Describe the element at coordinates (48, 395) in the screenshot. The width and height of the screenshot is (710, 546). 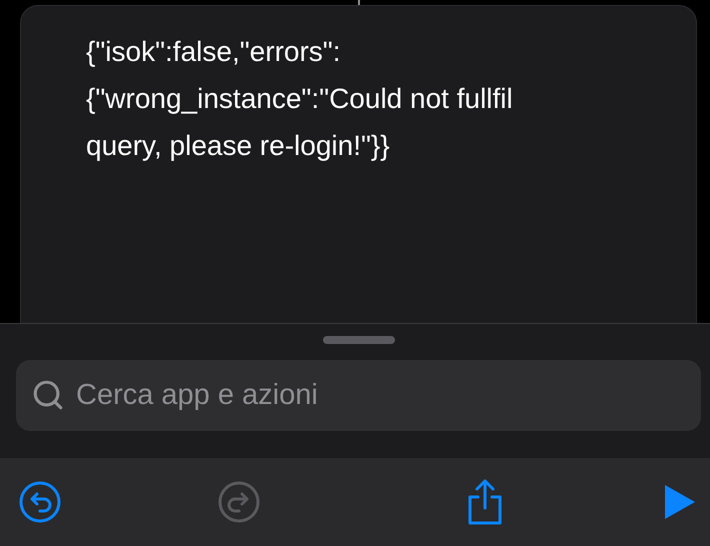
I see `search-icon` at that location.